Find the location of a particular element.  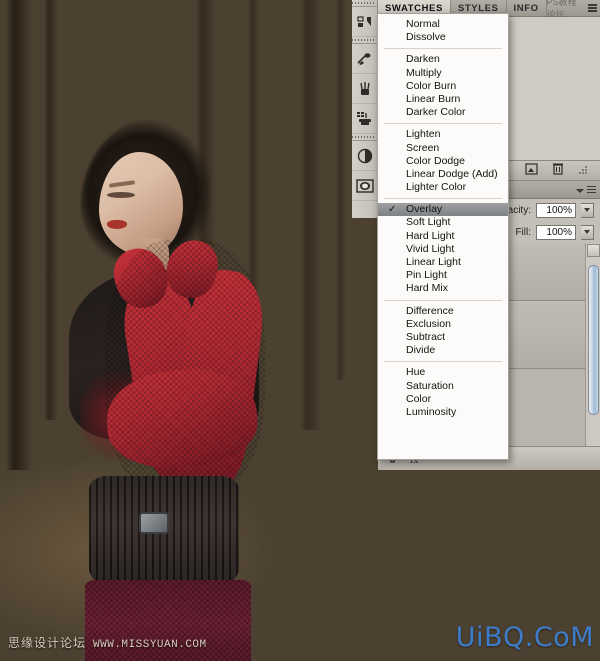

tool-brush is located at coordinates (365, 89).